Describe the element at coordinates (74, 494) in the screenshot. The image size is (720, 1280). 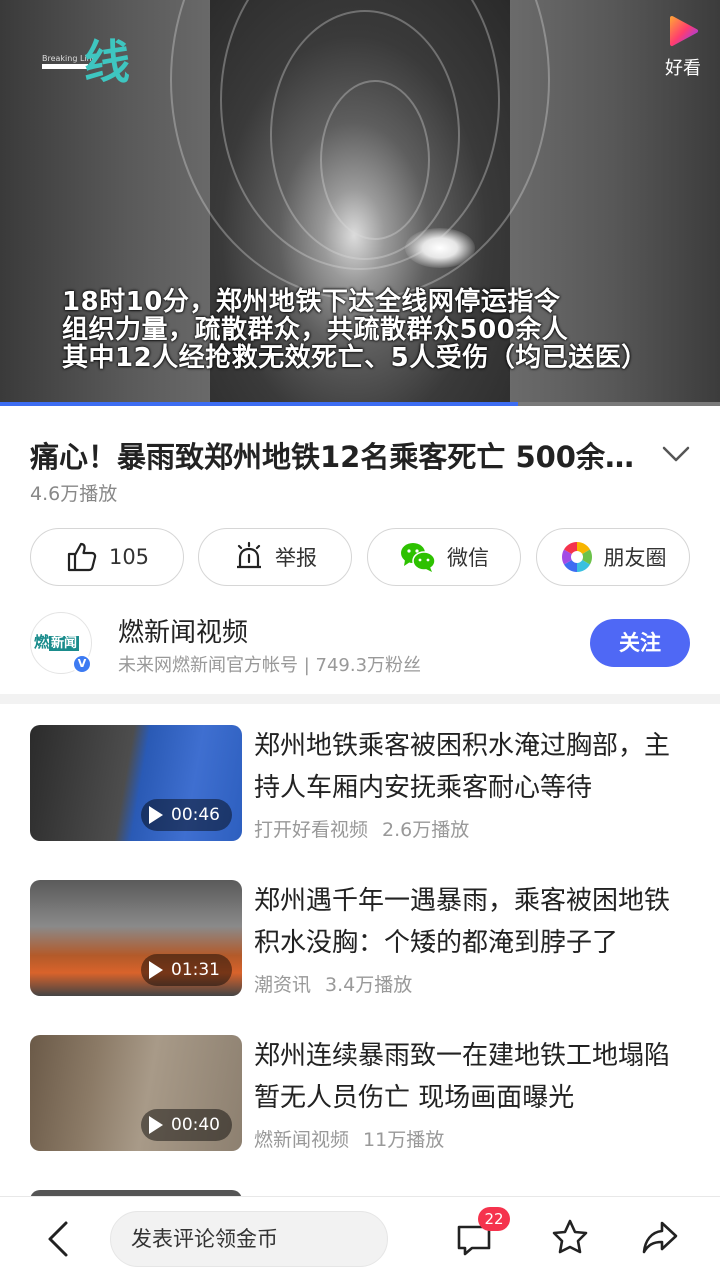
I see `play-count: 4.6万播放` at that location.